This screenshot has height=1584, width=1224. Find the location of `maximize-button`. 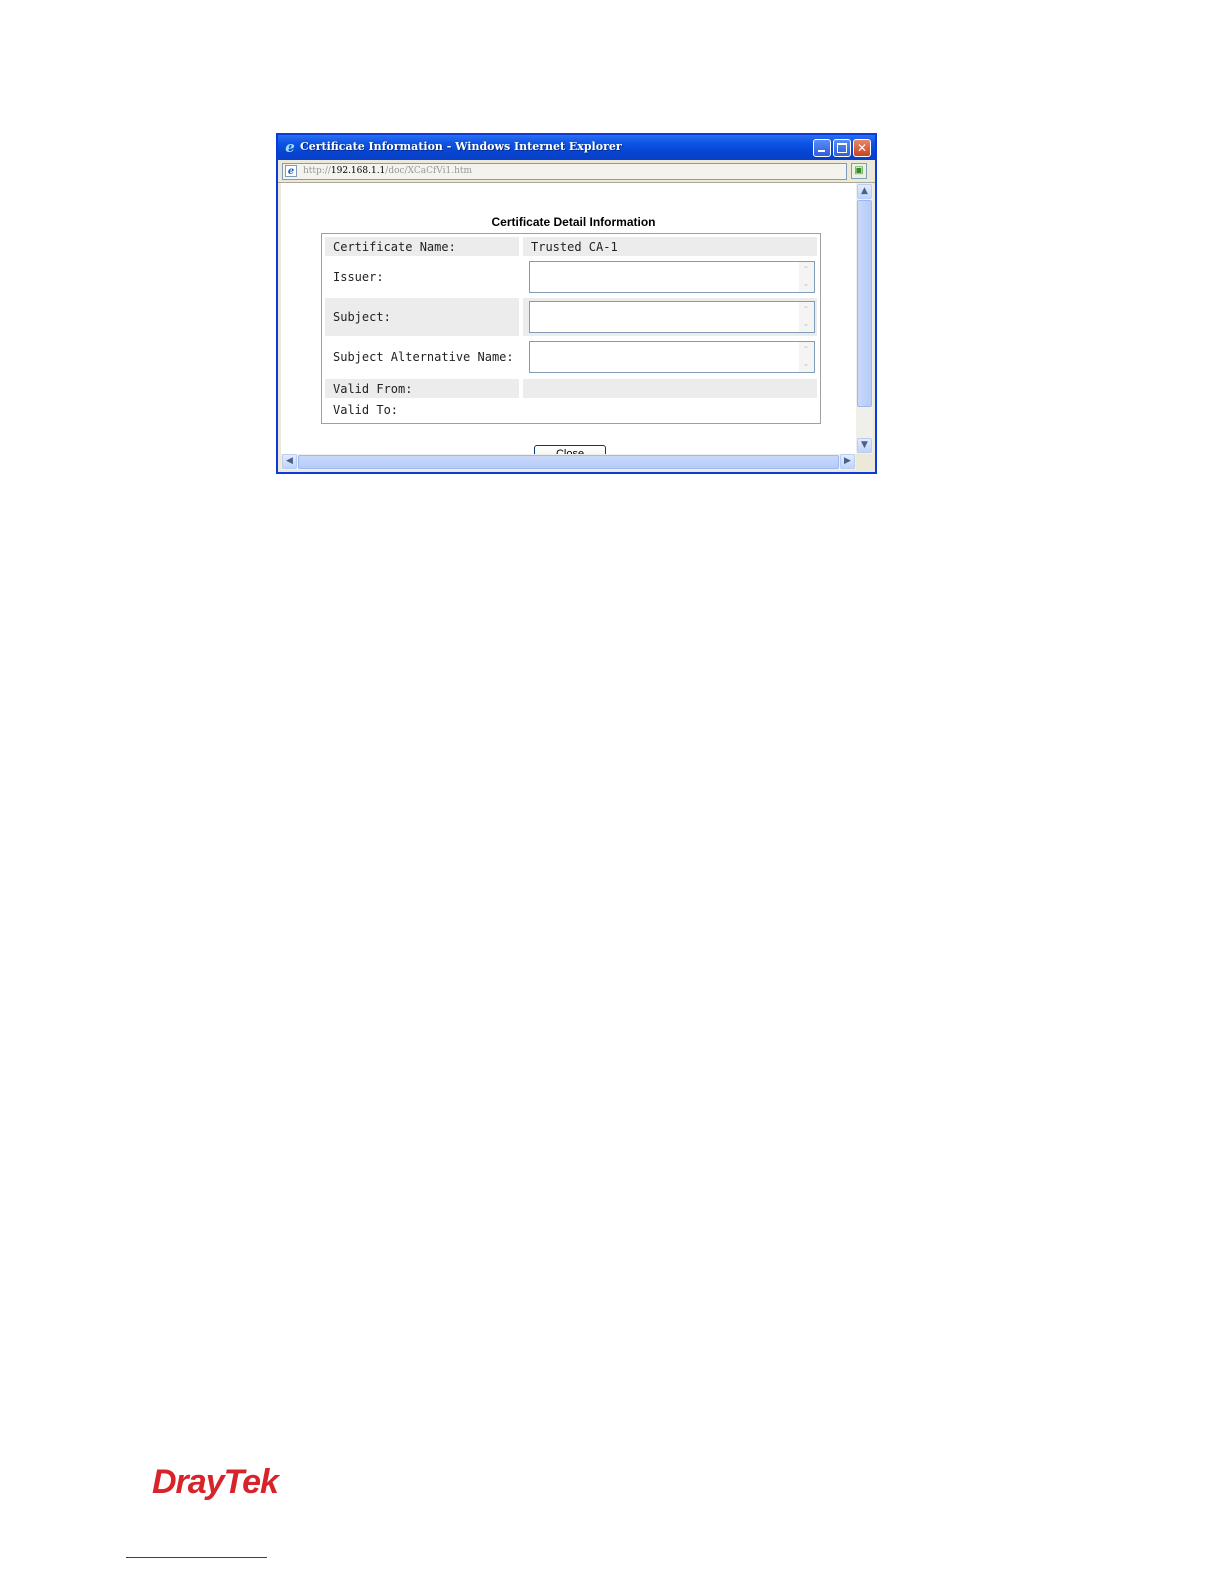

maximize-button is located at coordinates (842, 148).